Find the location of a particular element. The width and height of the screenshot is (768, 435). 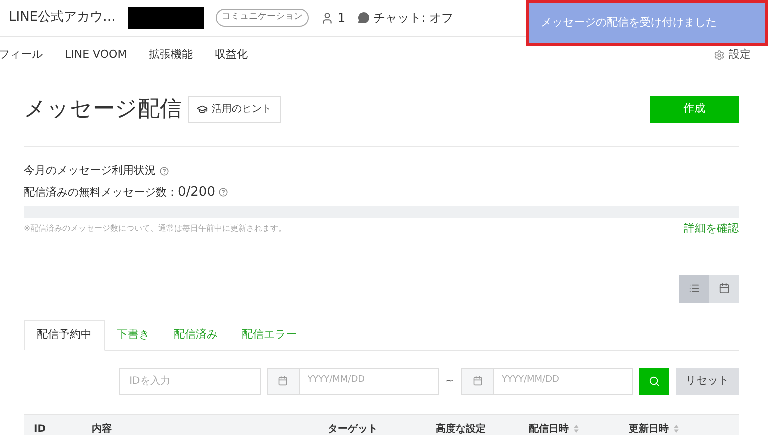

column-header: ターゲット is located at coordinates (353, 428).